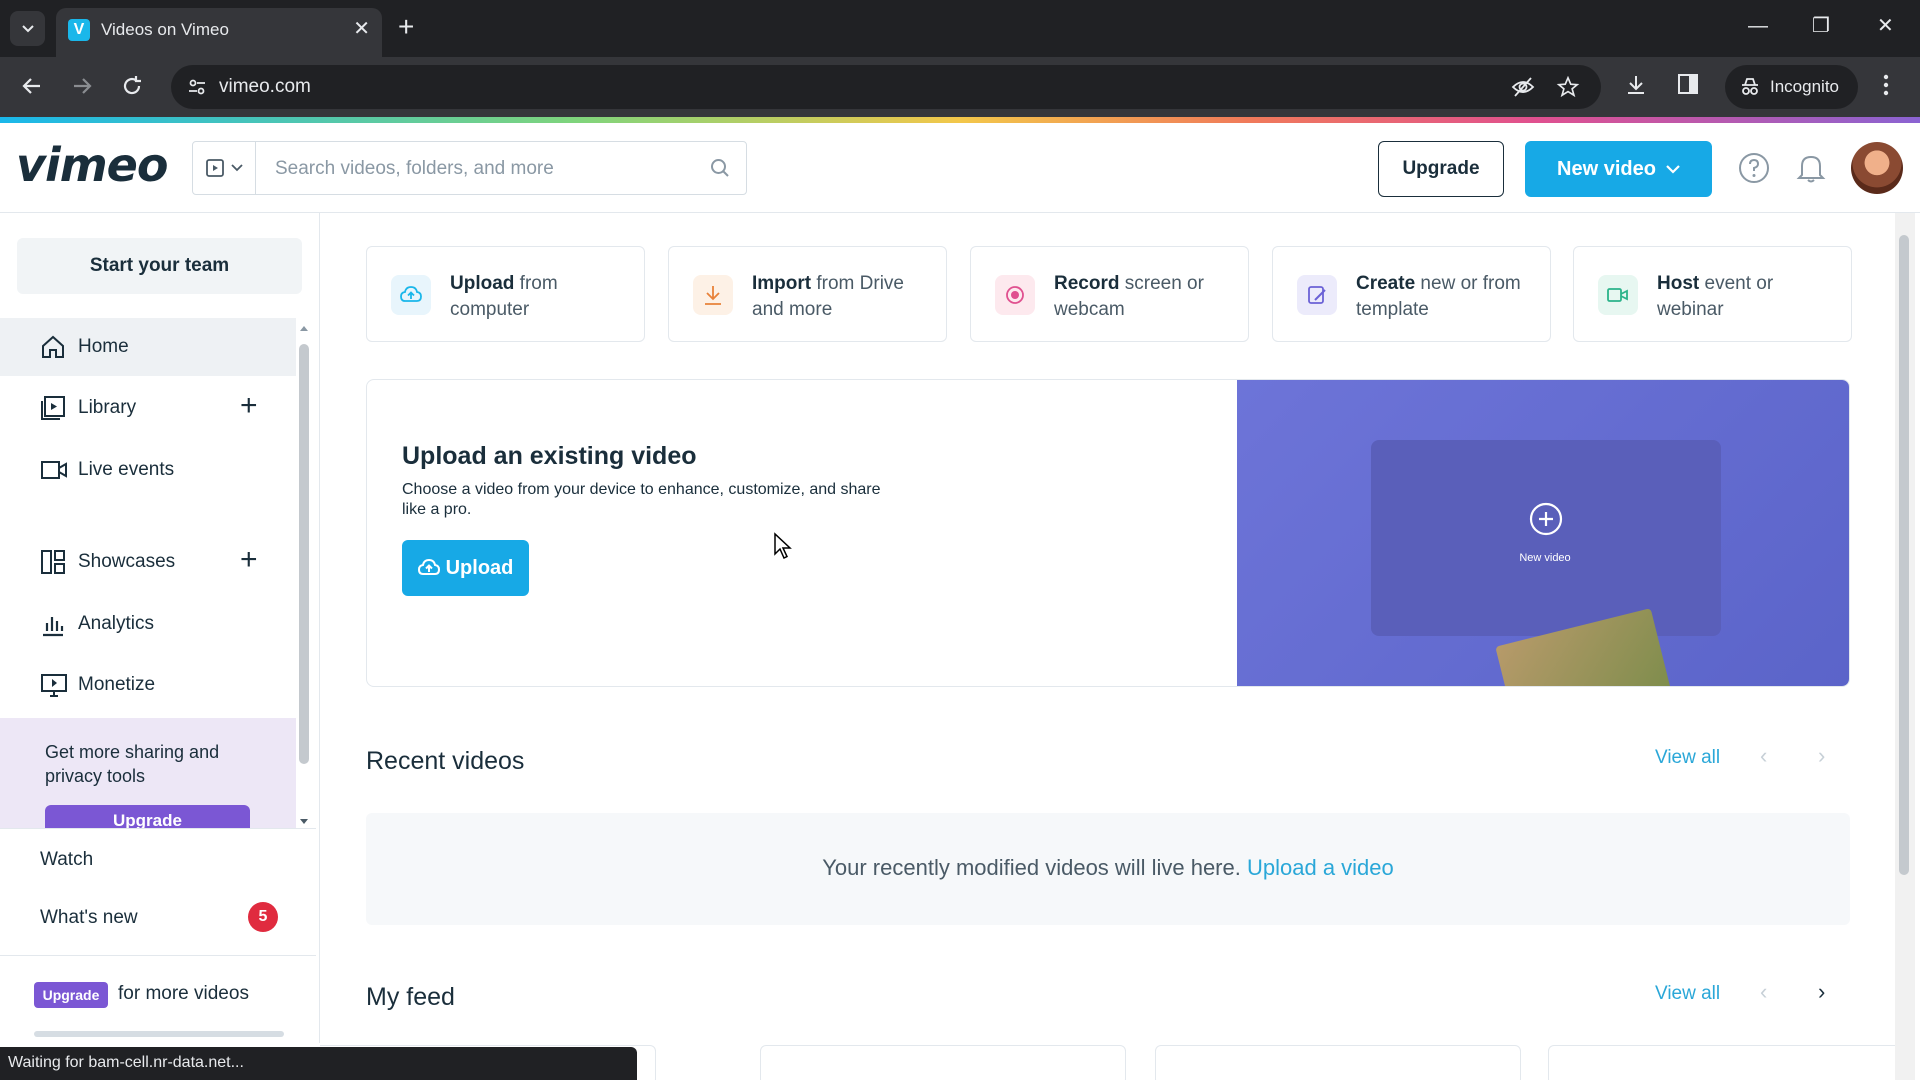 This screenshot has width=1920, height=1080. What do you see at coordinates (1754, 168) in the screenshot?
I see `help-icon` at bounding box center [1754, 168].